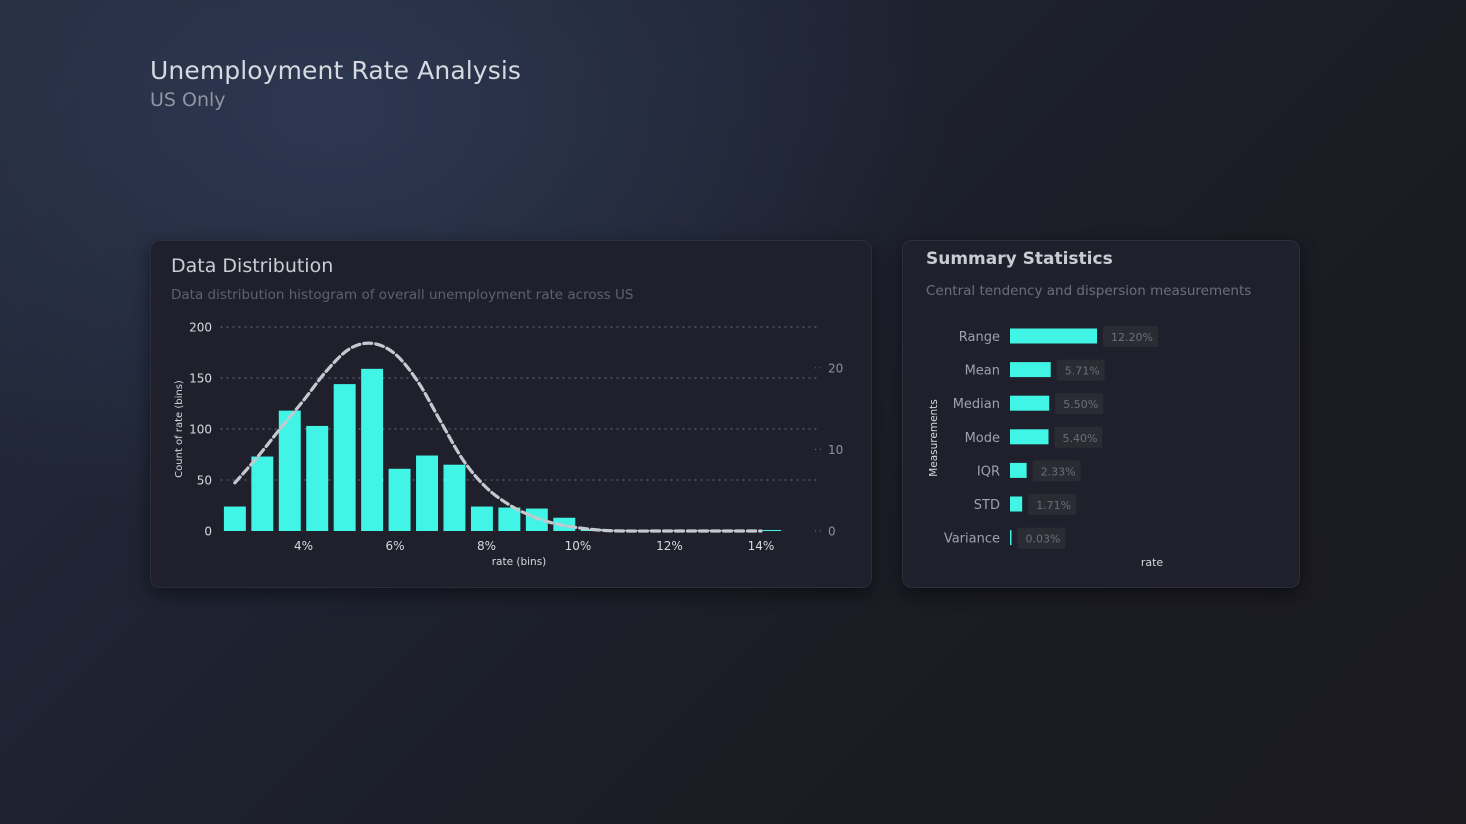 This screenshot has height=824, width=1466. I want to click on x-tick-label: 14%, so click(761, 546).